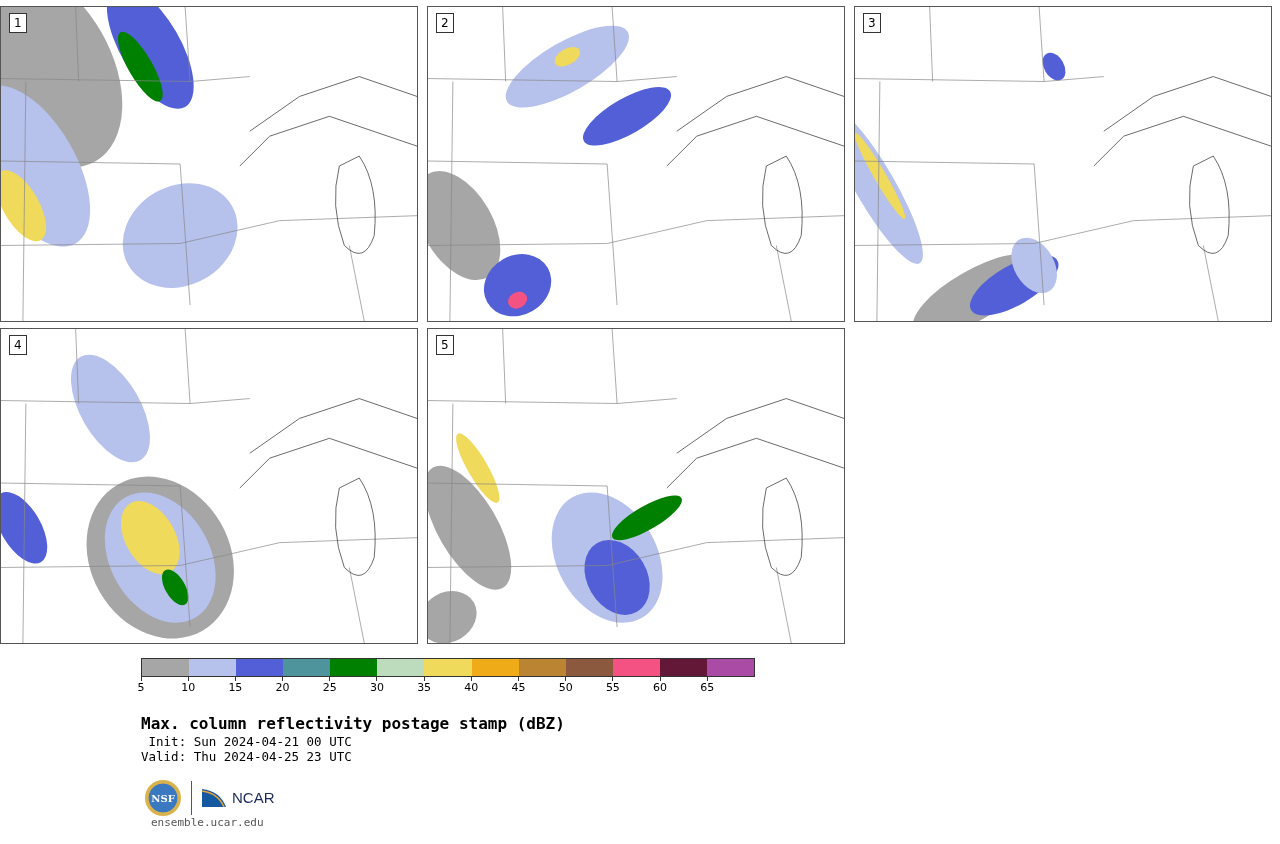 The width and height of the screenshot is (1280, 844). I want to click on swoosh-icon, so click(214, 798).